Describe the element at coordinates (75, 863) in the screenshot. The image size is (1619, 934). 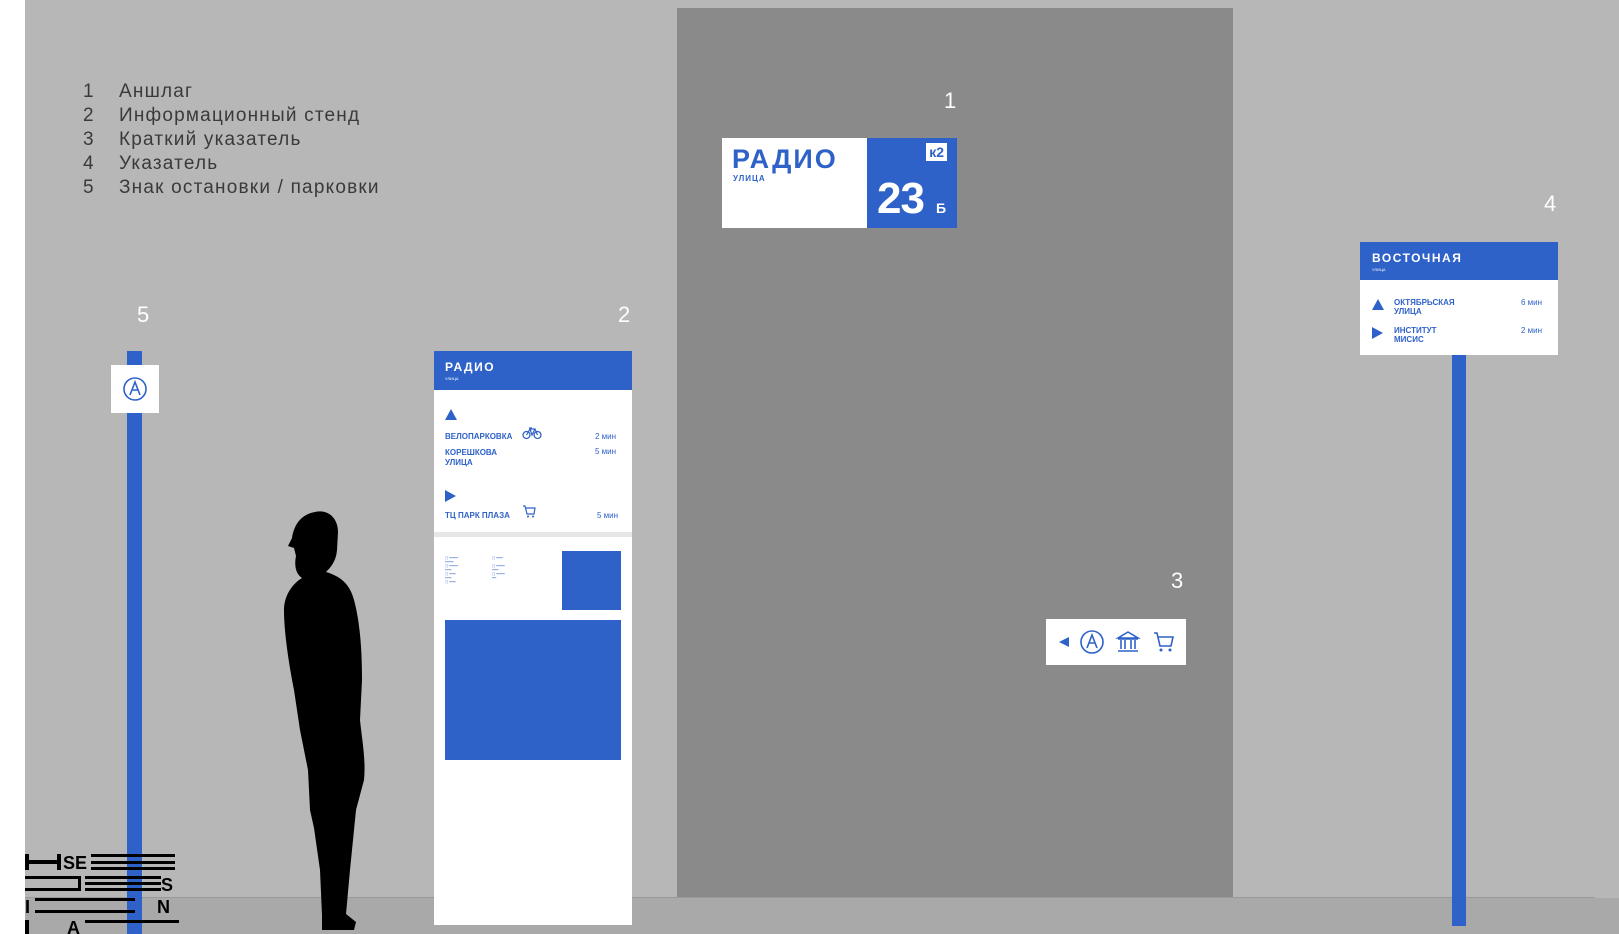
I see `svg-text: SE` at that location.